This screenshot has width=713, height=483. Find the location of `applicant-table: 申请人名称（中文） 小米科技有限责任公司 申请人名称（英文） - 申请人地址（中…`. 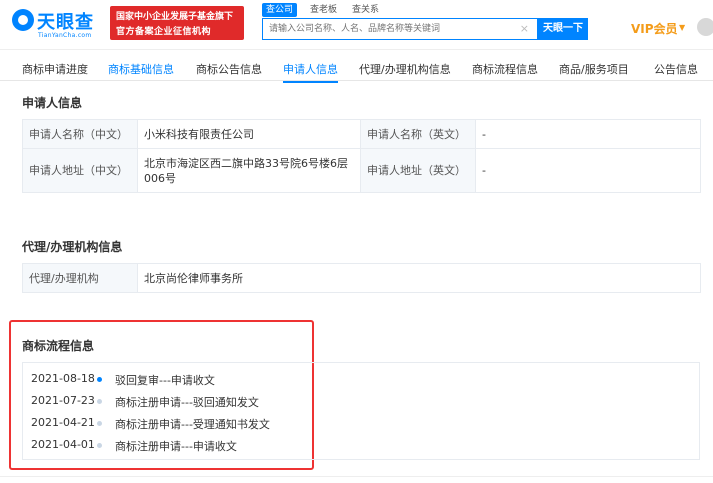

applicant-table: 申请人名称（中文） 小米科技有限责任公司 申请人名称（英文） - 申请人地址（中… is located at coordinates (361, 156).